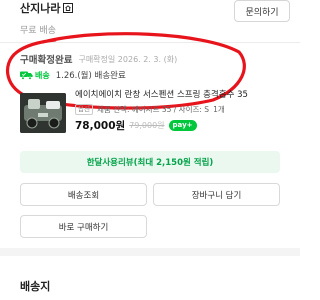  I want to click on product-thumbnail, so click(43, 113).